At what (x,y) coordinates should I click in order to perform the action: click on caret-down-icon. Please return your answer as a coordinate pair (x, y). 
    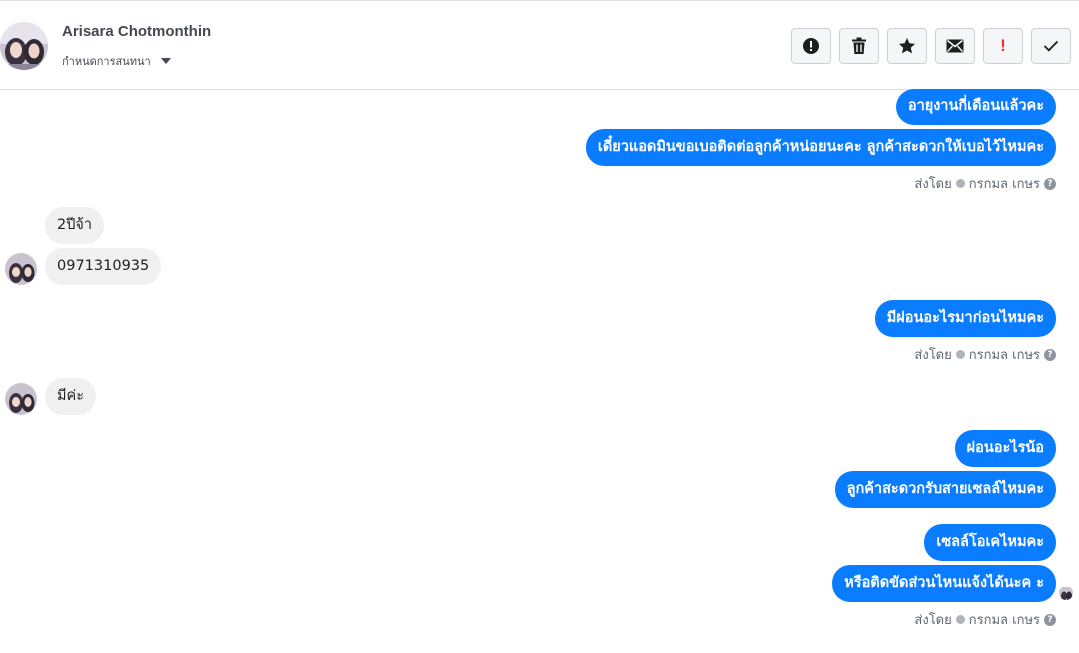
    Looking at the image, I should click on (165, 61).